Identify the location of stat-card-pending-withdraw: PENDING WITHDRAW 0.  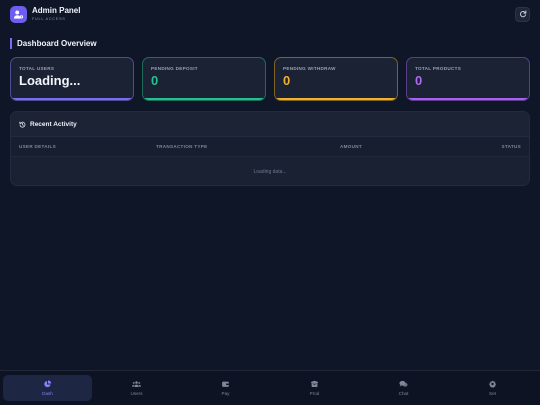
(336, 79).